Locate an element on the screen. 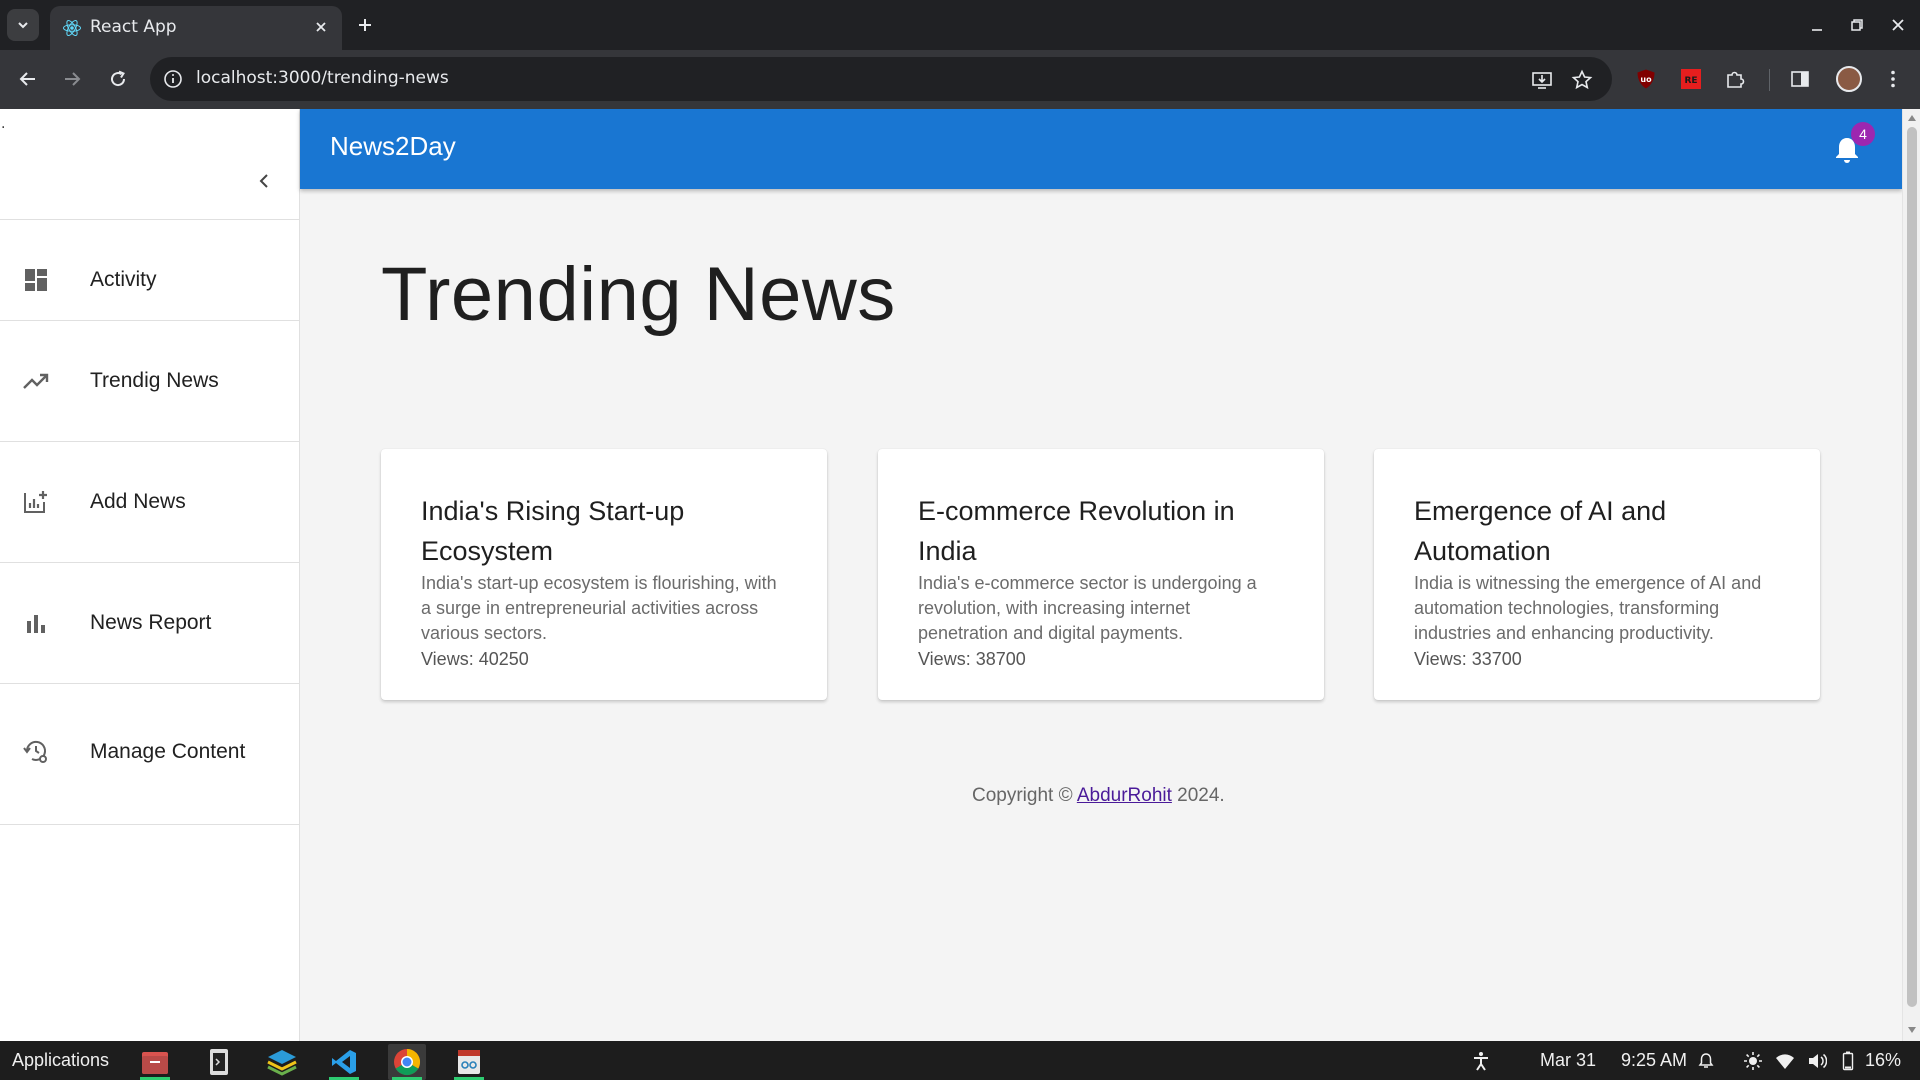 The height and width of the screenshot is (1080, 1920). arrow-left-icon is located at coordinates (27, 79).